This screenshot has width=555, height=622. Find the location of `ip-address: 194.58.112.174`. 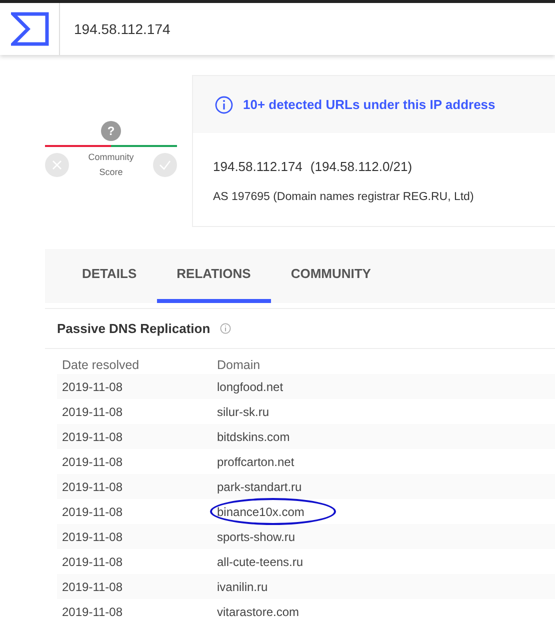

ip-address: 194.58.112.174 is located at coordinates (257, 167).